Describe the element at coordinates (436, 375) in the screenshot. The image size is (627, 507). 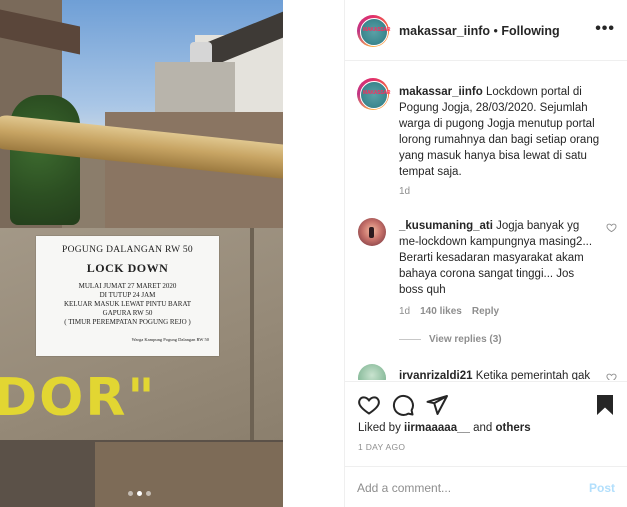
I see `comment-username: irvanrizaldi21` at that location.